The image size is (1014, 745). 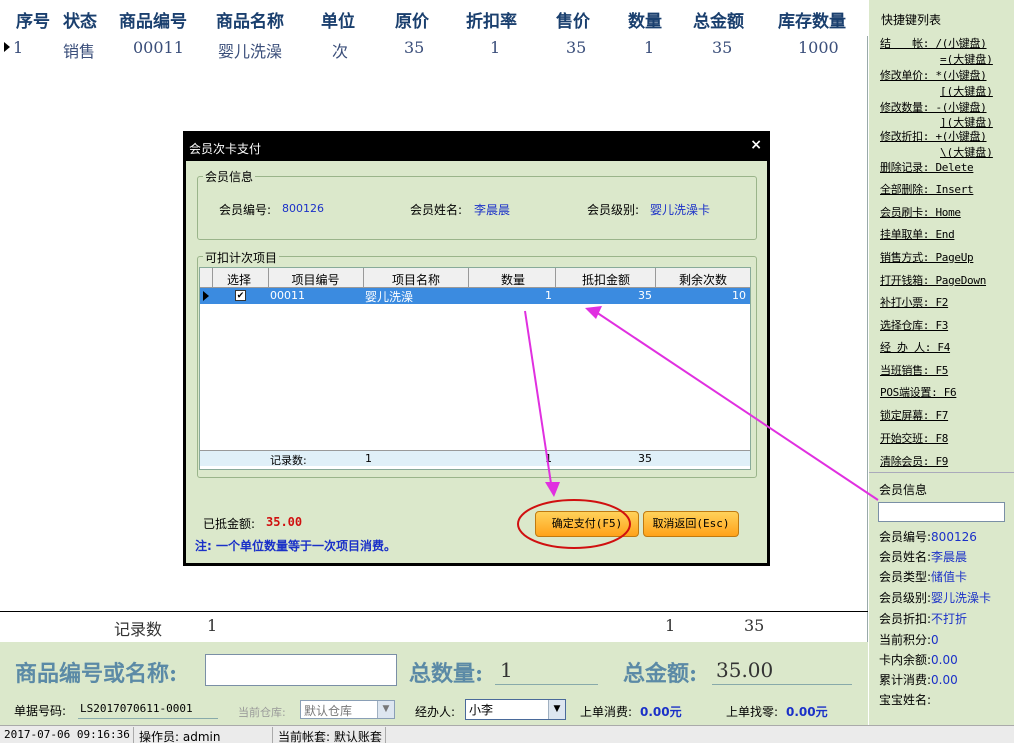 What do you see at coordinates (262, 712) in the screenshot?
I see `warehouse-label: 当前仓库:` at bounding box center [262, 712].